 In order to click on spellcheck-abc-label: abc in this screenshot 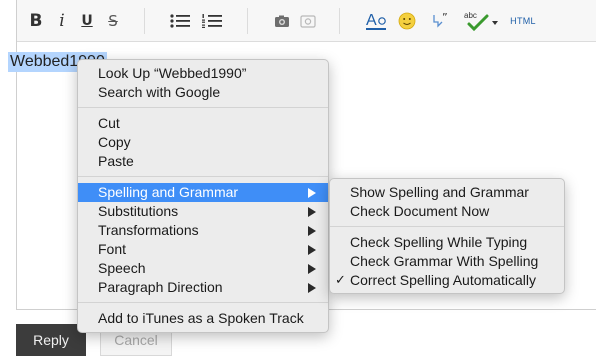, I will do `click(470, 15)`.